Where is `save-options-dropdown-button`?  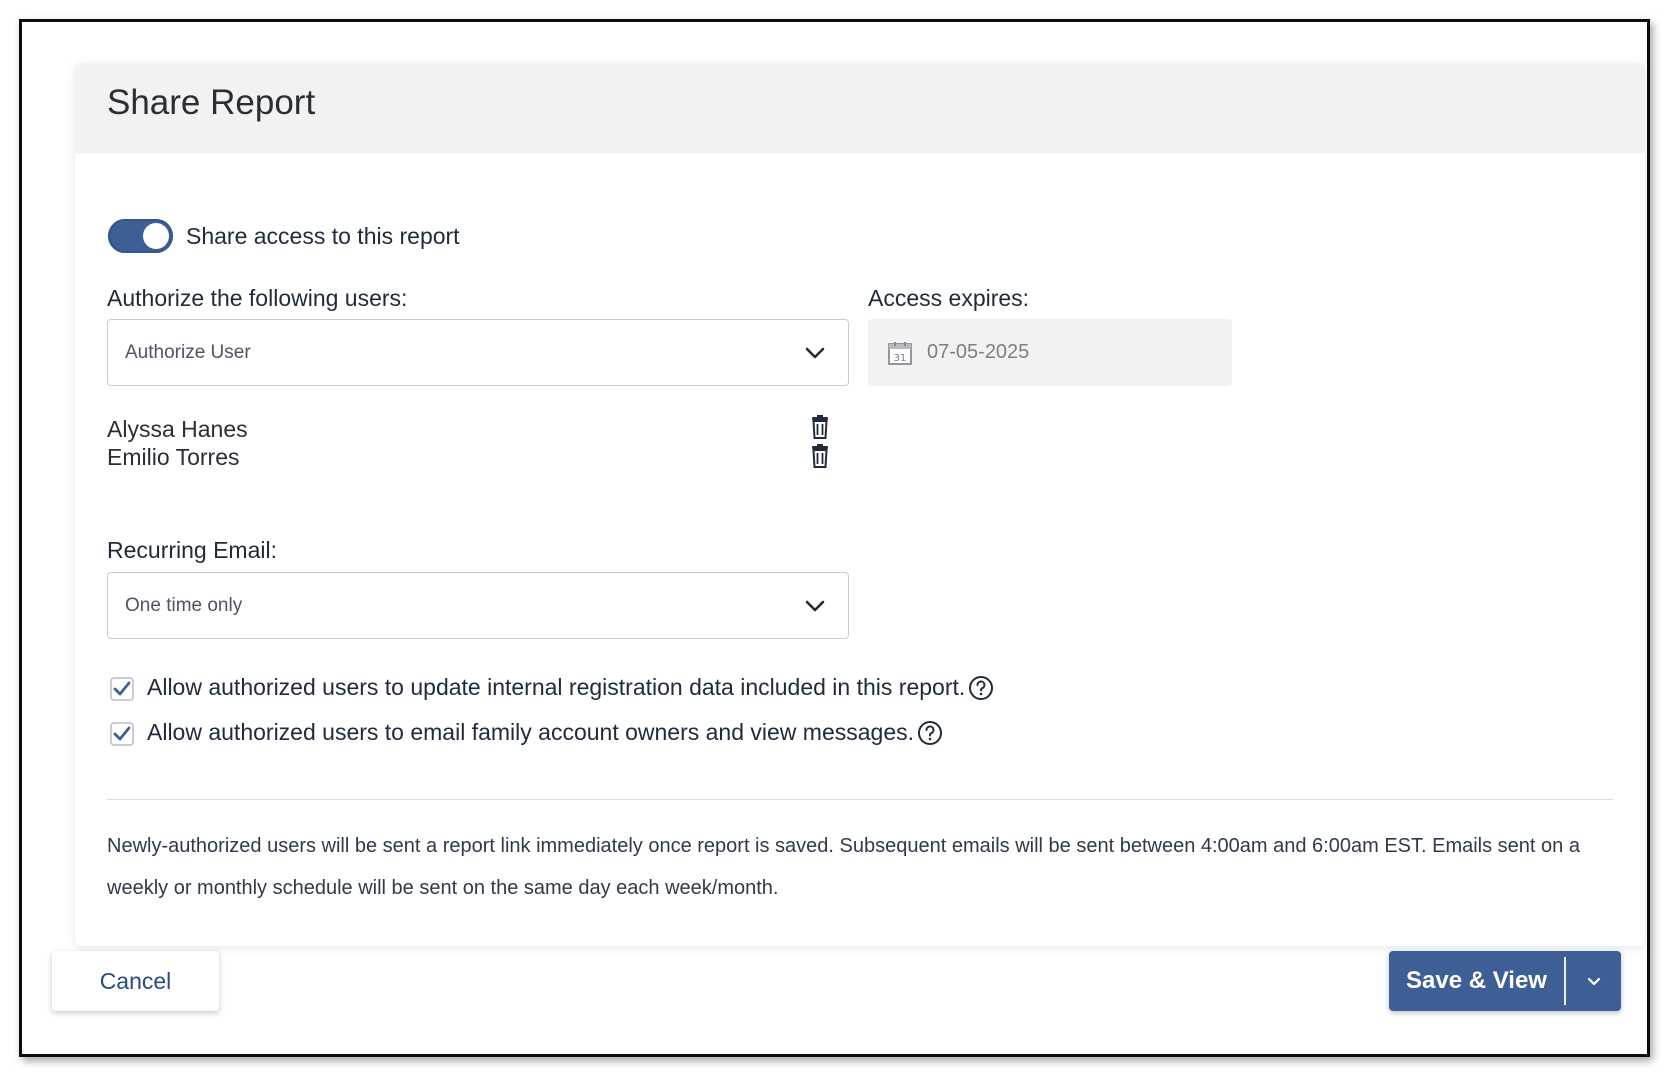
save-options-dropdown-button is located at coordinates (1593, 981).